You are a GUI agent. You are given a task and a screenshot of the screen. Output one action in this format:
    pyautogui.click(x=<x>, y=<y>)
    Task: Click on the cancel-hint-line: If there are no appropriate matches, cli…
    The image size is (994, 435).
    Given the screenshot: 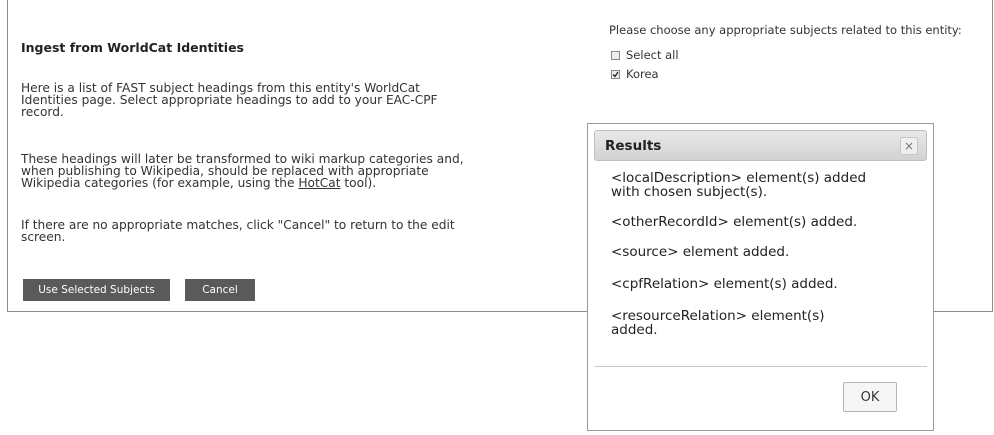 What is the action you would take?
    pyautogui.click(x=238, y=225)
    